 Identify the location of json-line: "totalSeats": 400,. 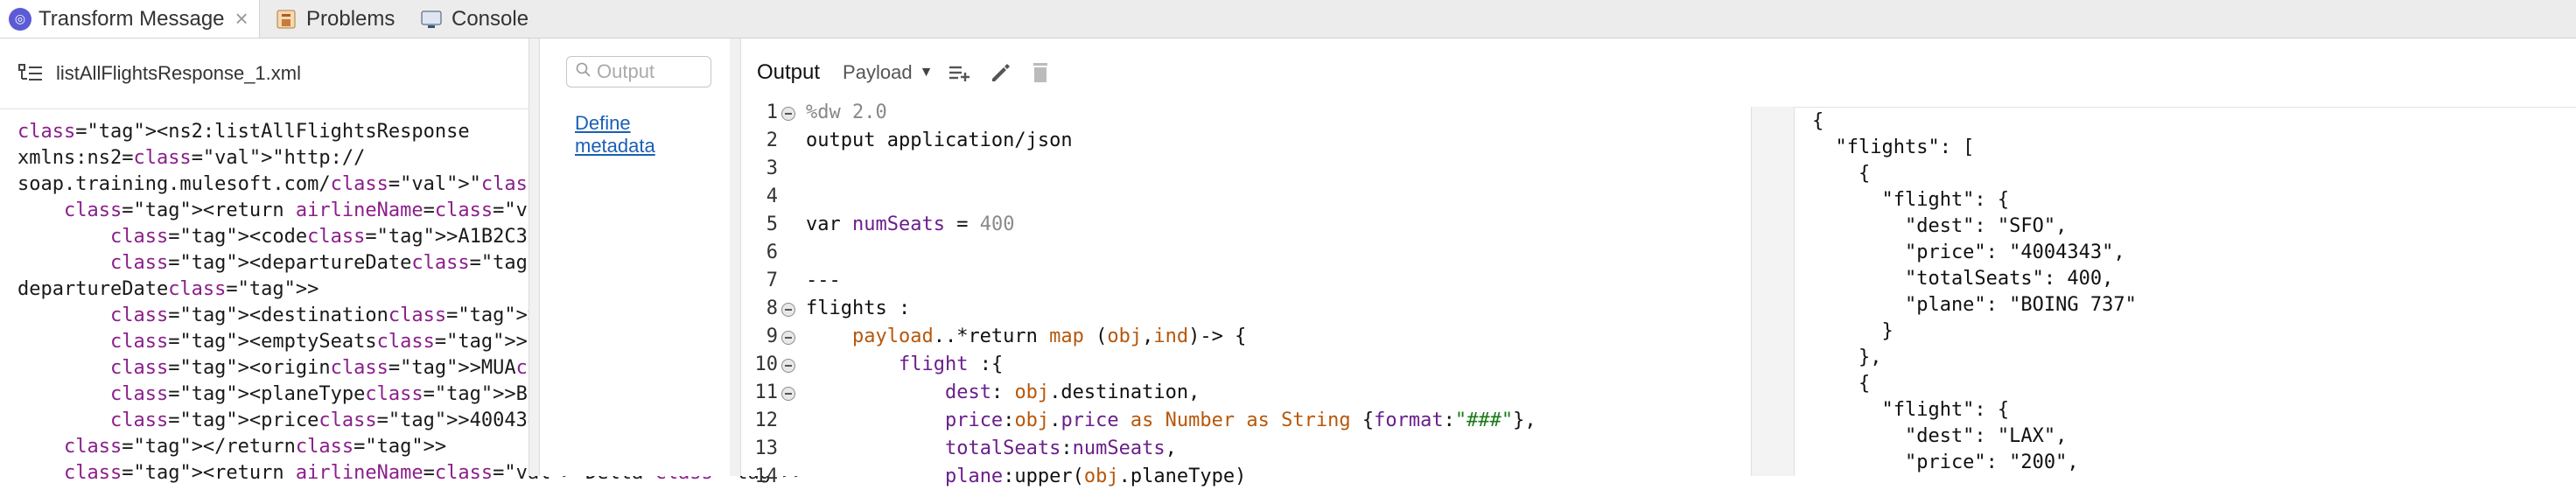
(1963, 279).